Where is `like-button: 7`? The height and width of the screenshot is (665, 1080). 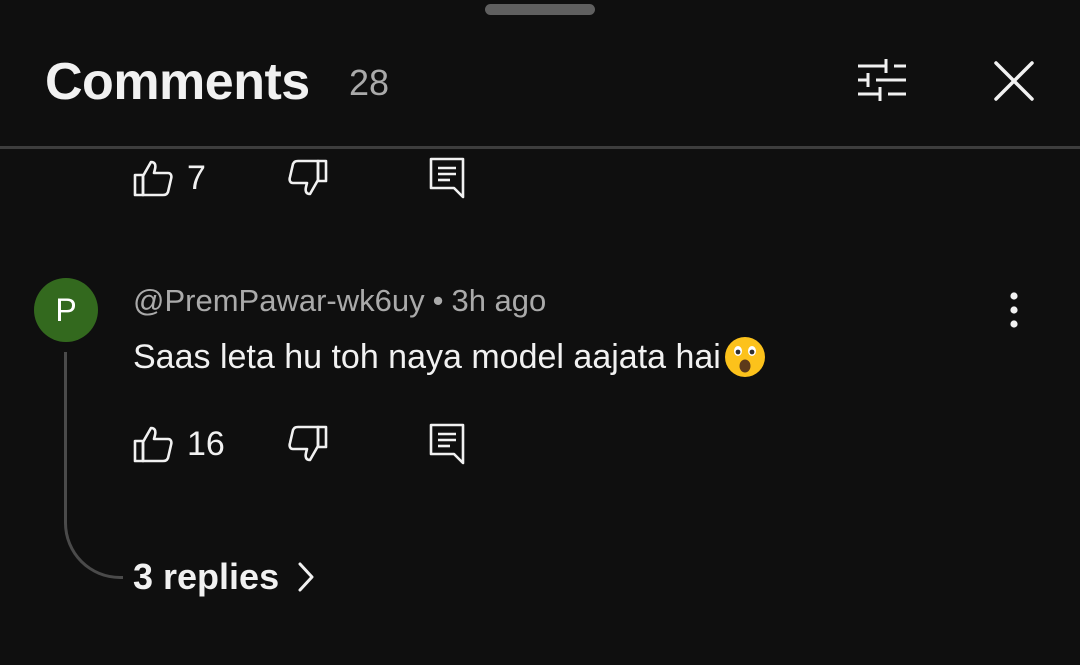 like-button: 7 is located at coordinates (169, 178).